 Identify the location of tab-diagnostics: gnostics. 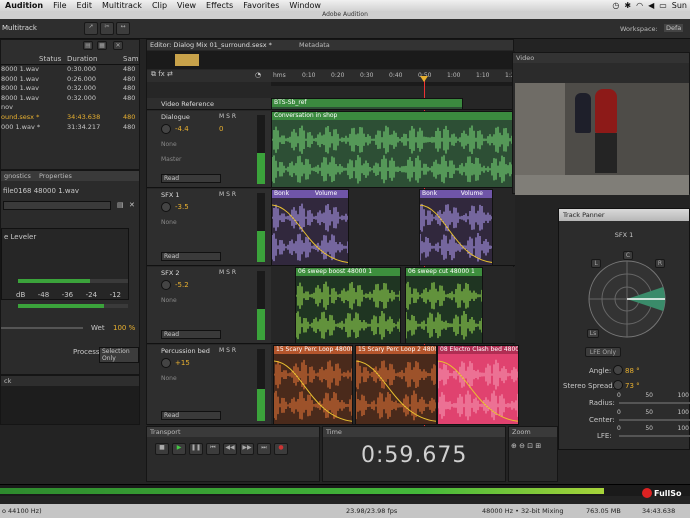
(17, 176).